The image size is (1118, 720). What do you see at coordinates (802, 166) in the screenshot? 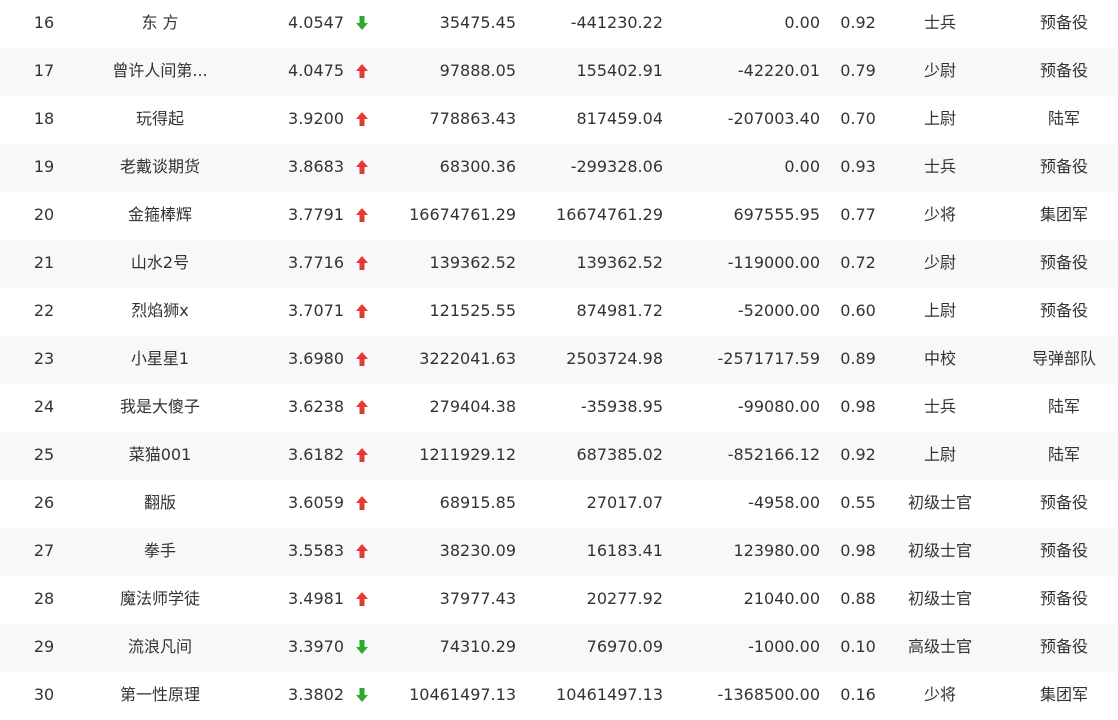
I see `value-3-cell: 0.00` at bounding box center [802, 166].